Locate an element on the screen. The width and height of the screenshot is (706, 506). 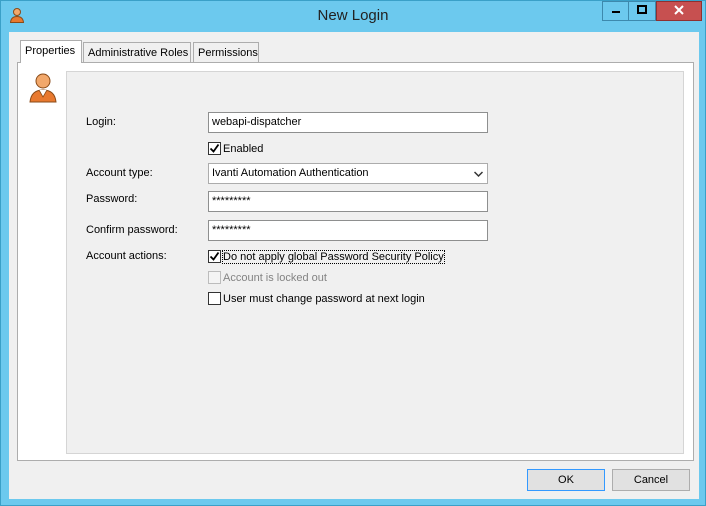
tab-permissions: Permissions is located at coordinates (226, 52).